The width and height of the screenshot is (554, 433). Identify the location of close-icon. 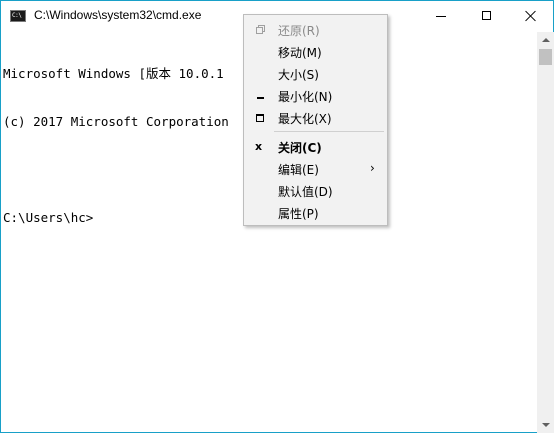
(531, 16).